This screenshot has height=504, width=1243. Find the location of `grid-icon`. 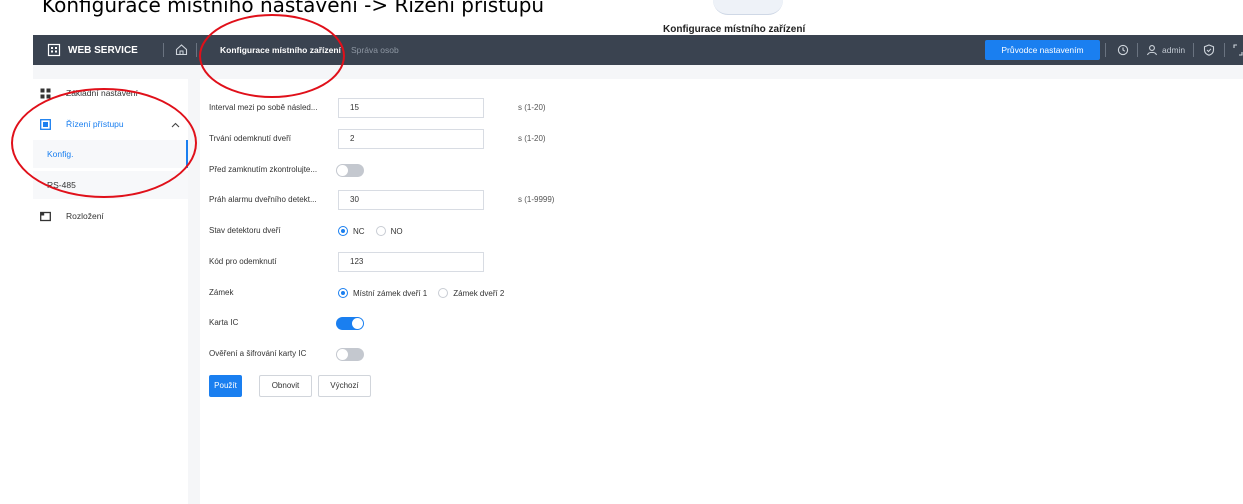

grid-icon is located at coordinates (45, 94).